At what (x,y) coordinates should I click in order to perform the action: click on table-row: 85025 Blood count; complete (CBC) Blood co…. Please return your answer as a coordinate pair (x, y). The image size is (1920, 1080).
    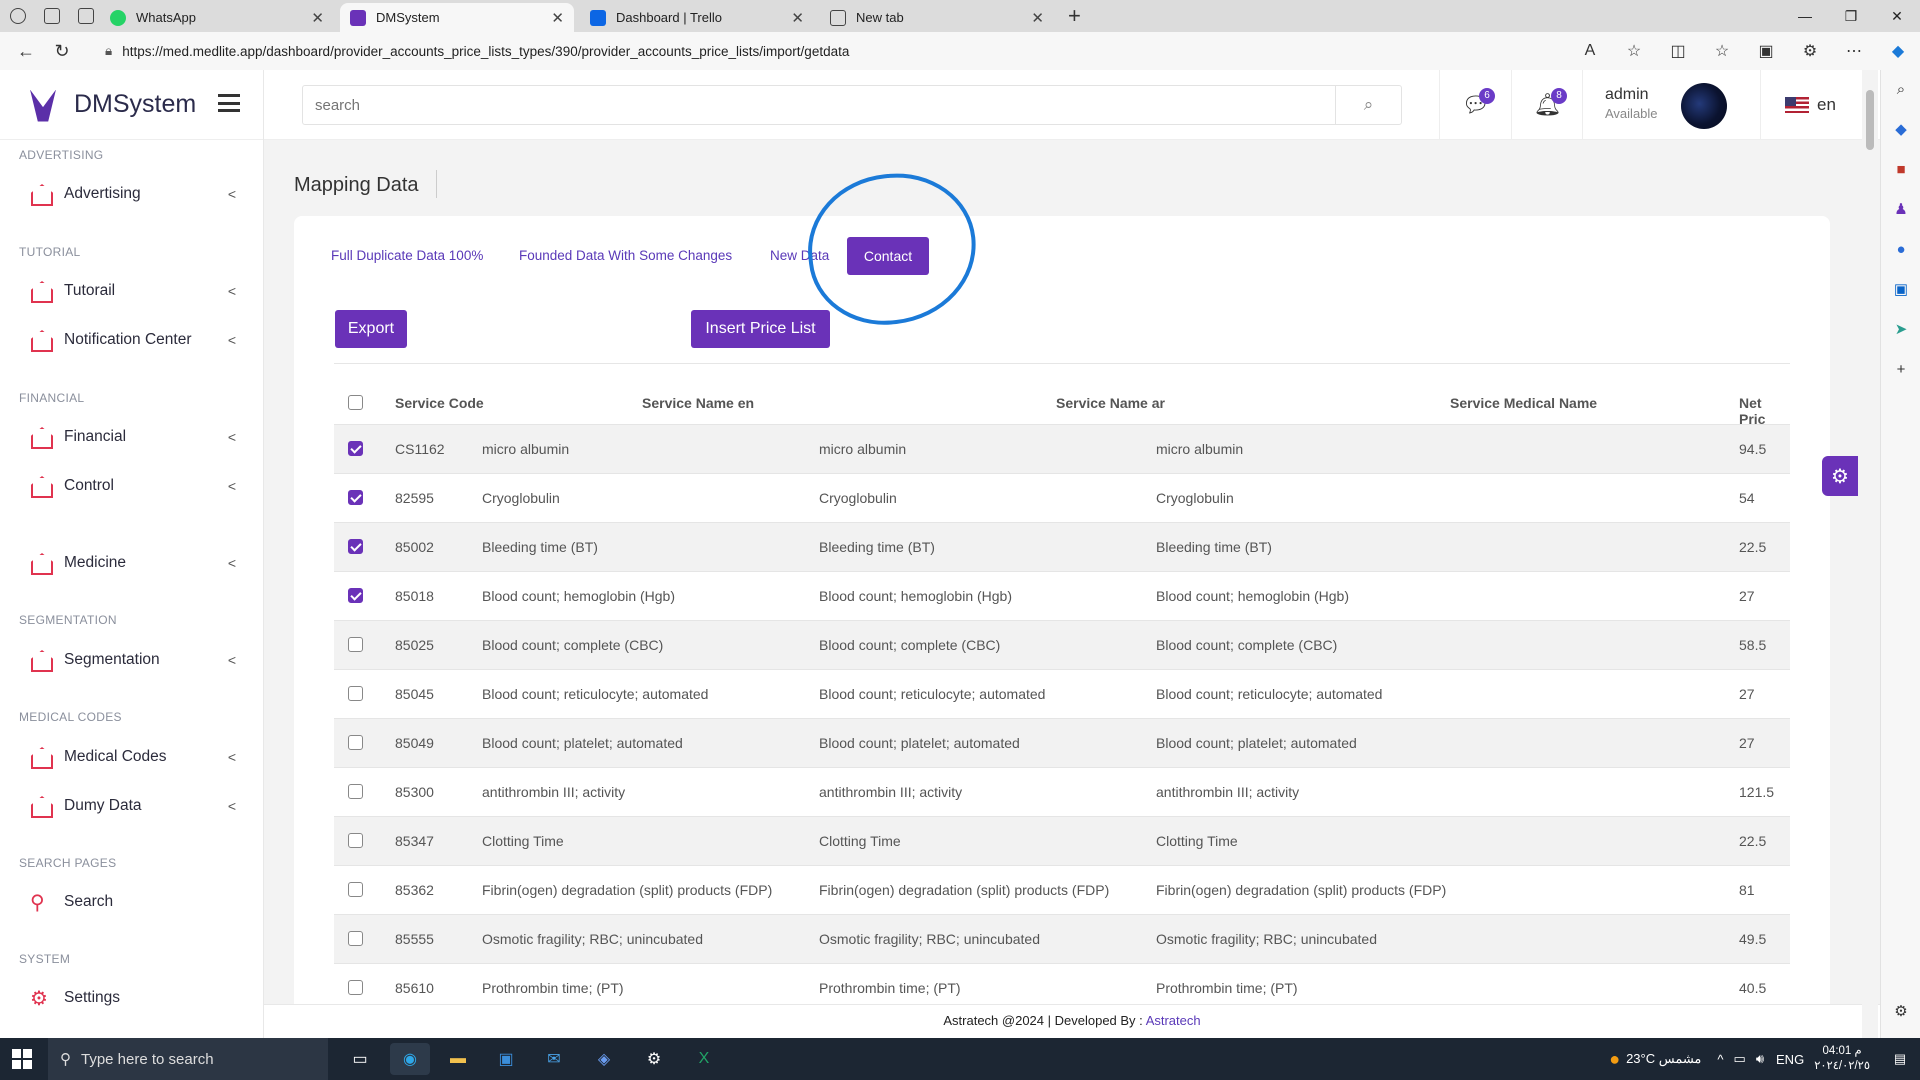
    Looking at the image, I should click on (1062, 644).